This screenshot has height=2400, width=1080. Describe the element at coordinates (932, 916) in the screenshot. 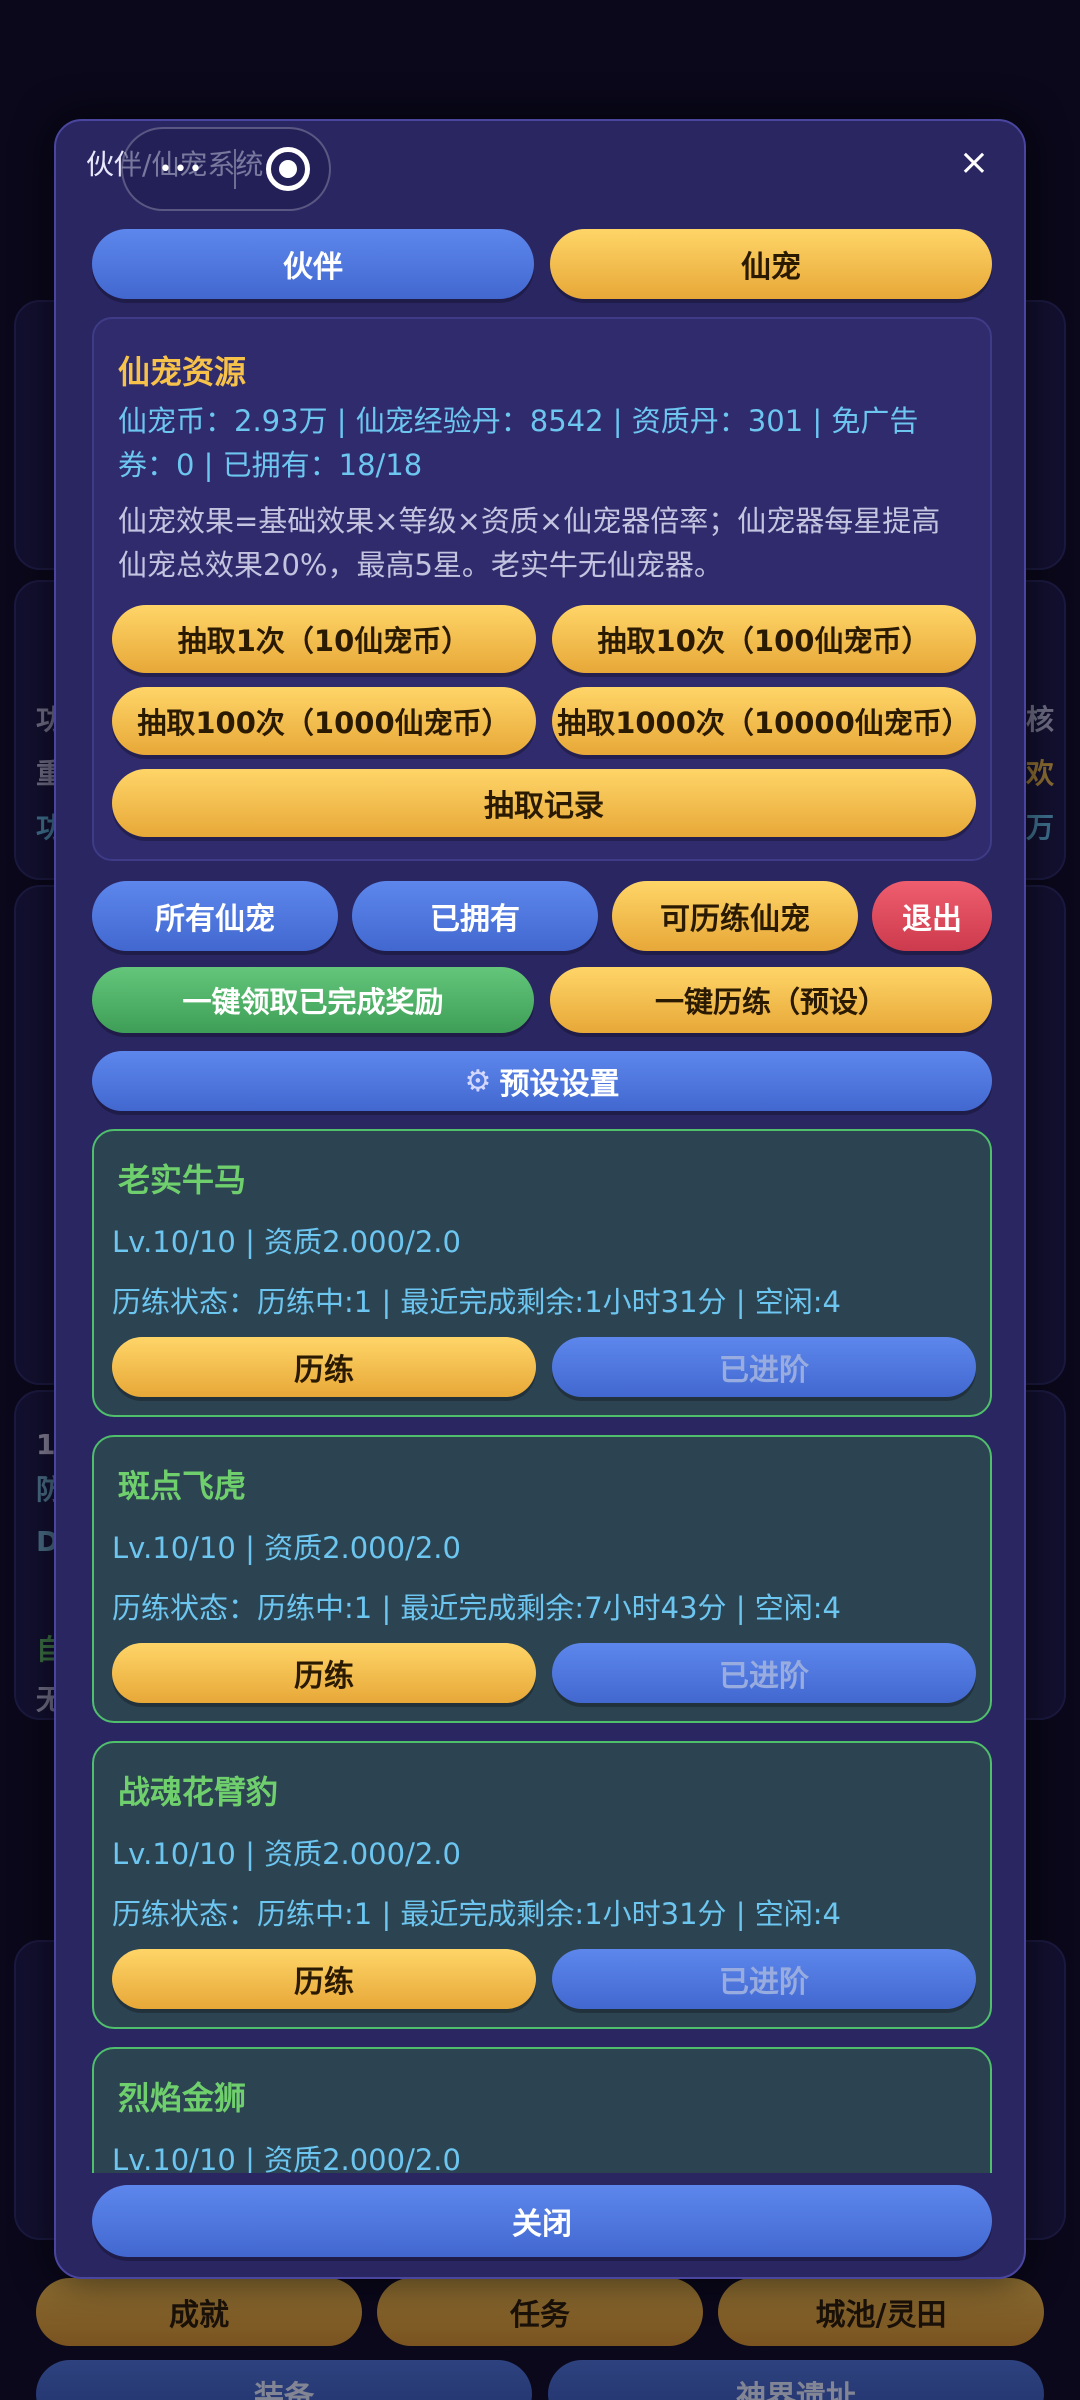

I see `exit-button: 退出` at that location.